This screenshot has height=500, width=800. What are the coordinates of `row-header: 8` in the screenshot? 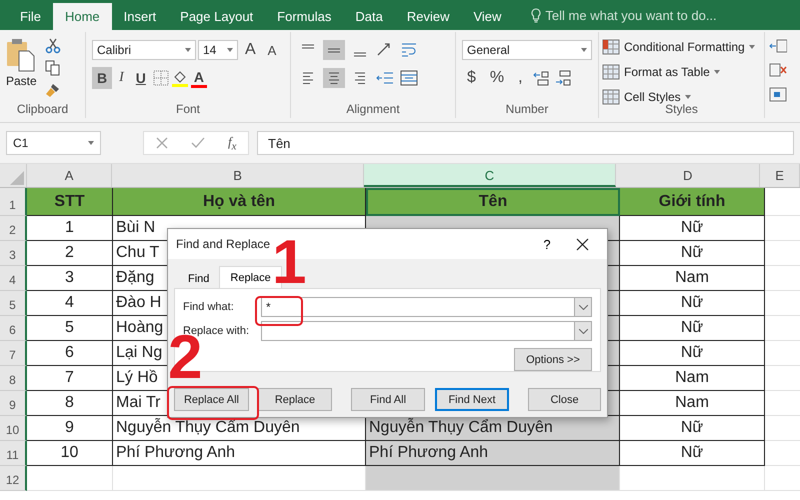 It's located at (13, 378).